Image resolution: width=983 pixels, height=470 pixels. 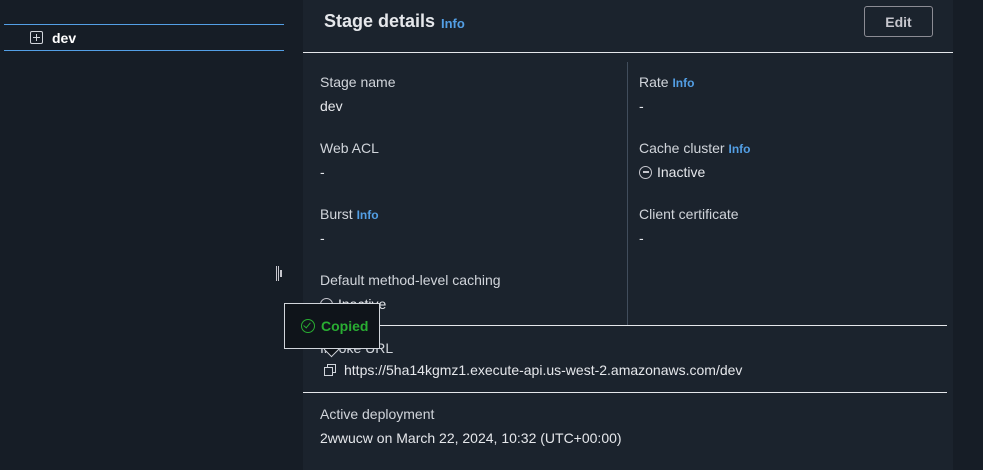 What do you see at coordinates (349, 160) in the screenshot?
I see `web-acl-field: Web ACL -` at bounding box center [349, 160].